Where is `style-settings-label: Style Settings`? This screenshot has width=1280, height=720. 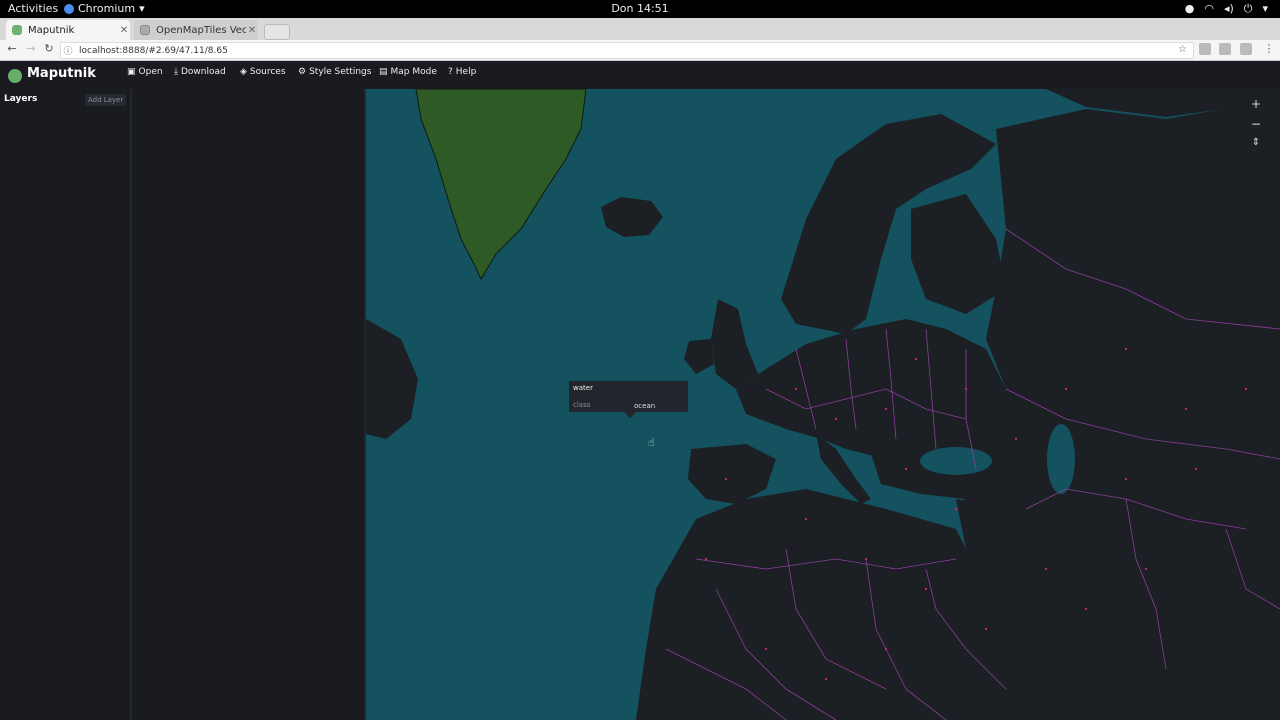 style-settings-label: Style Settings is located at coordinates (340, 72).